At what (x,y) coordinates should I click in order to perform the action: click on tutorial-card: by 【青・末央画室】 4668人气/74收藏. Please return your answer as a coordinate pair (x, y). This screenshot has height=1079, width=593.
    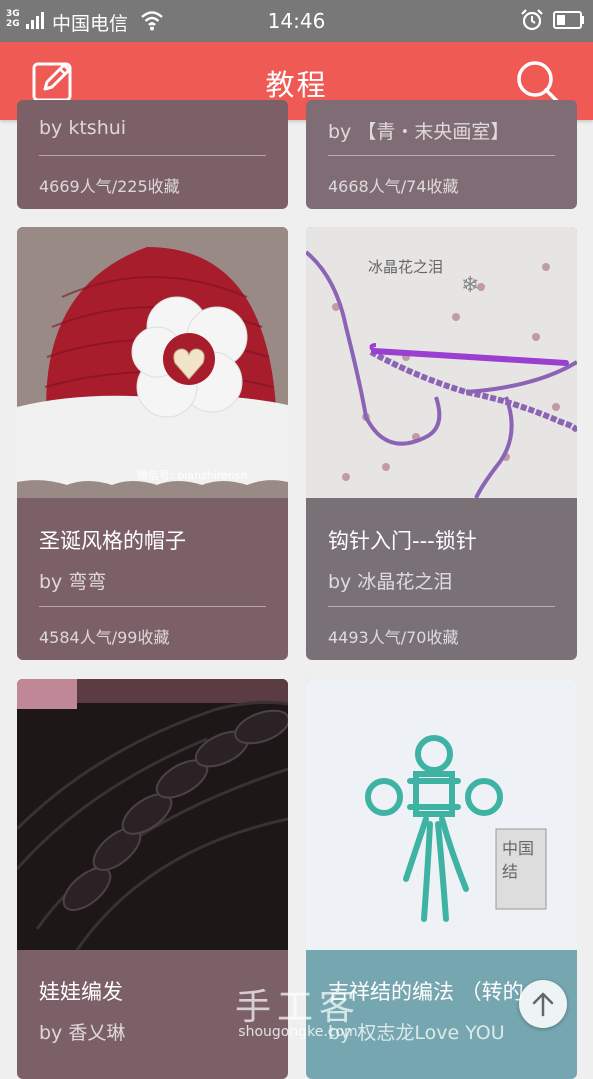
    Looking at the image, I should click on (441, 154).